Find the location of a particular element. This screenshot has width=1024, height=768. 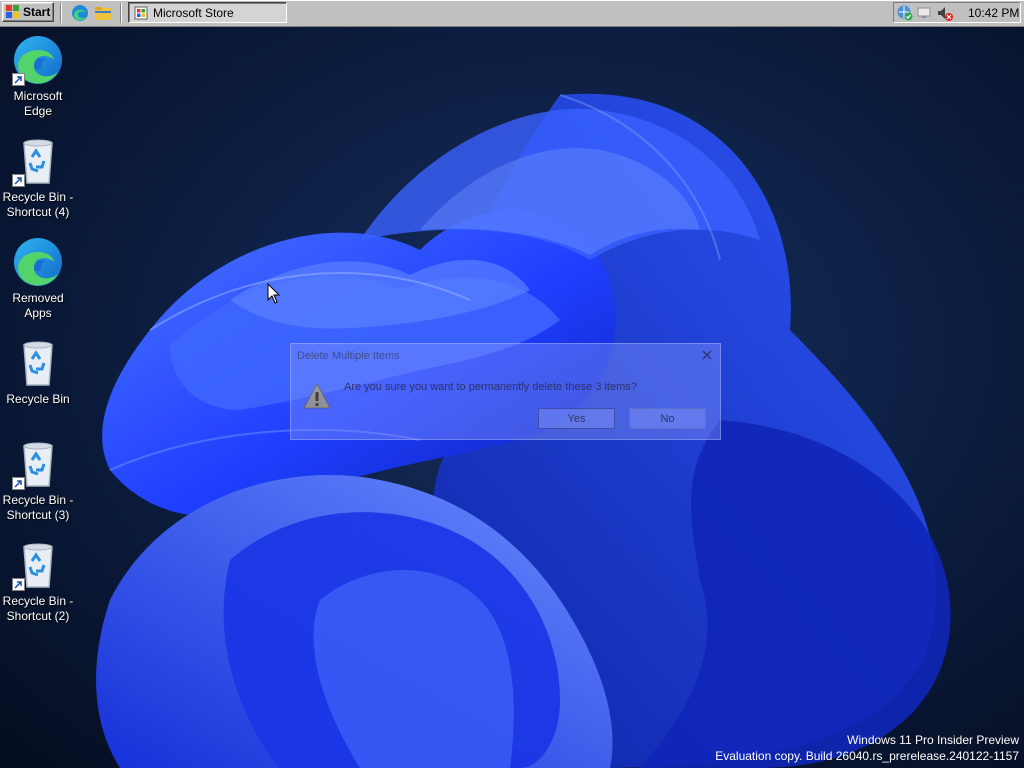

store-icon is located at coordinates (141, 12).